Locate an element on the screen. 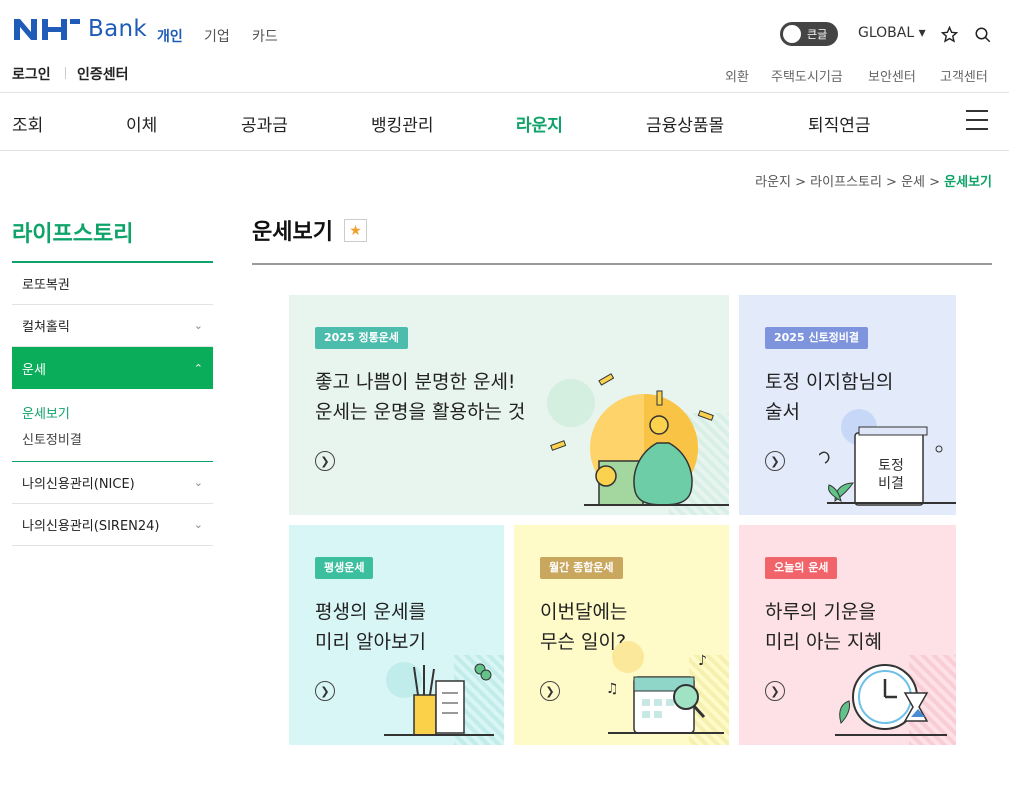 The width and height of the screenshot is (1009, 785). nh-bank-logo: Bank is located at coordinates (79, 29).